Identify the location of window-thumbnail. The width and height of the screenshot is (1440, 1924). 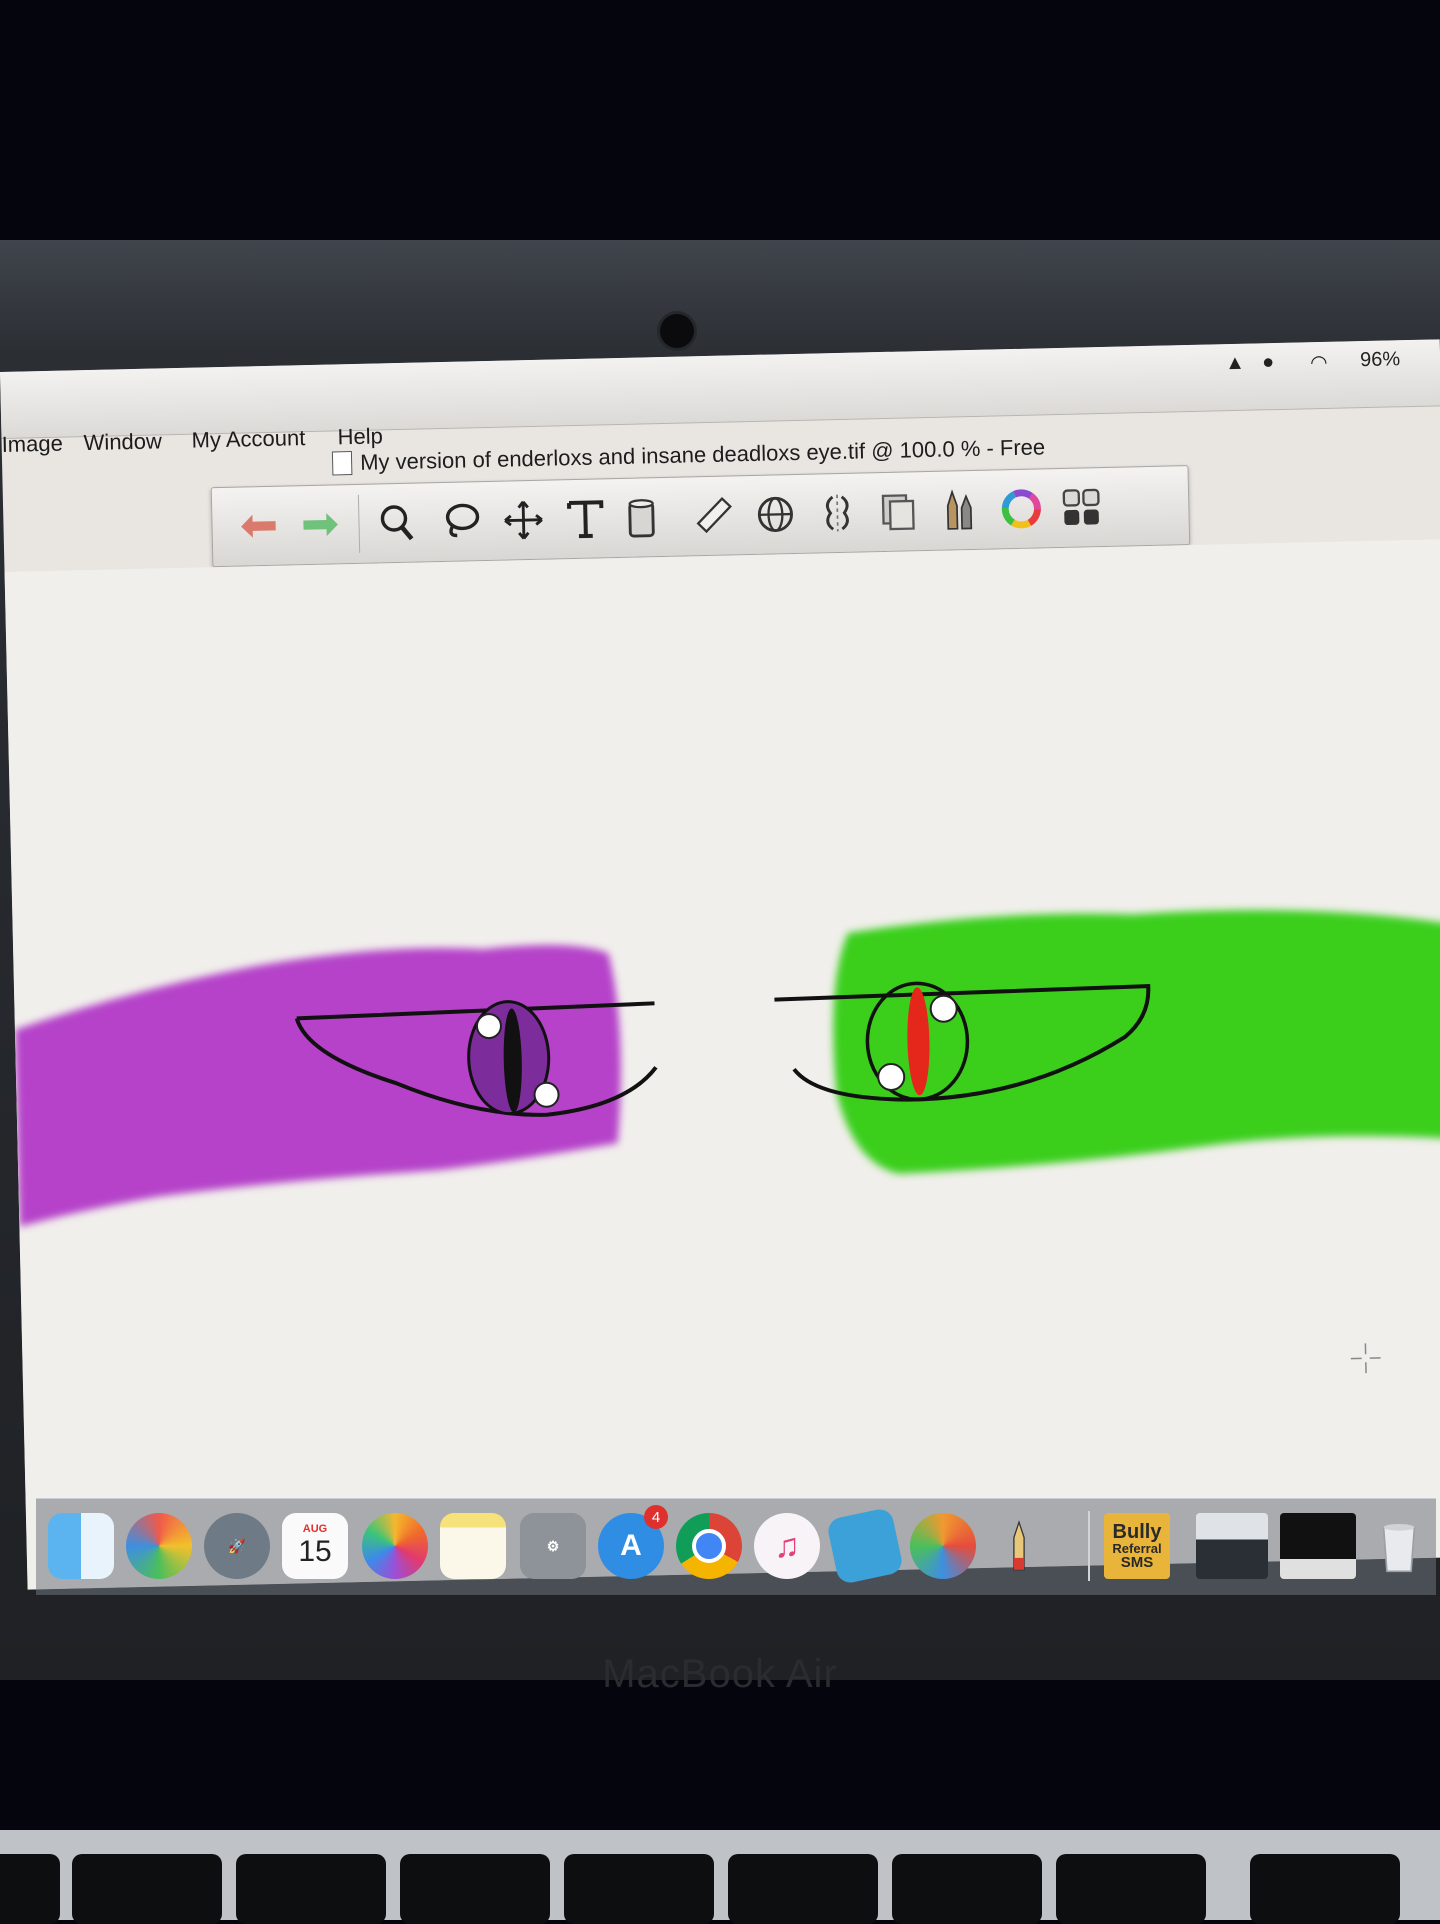
(1318, 1546).